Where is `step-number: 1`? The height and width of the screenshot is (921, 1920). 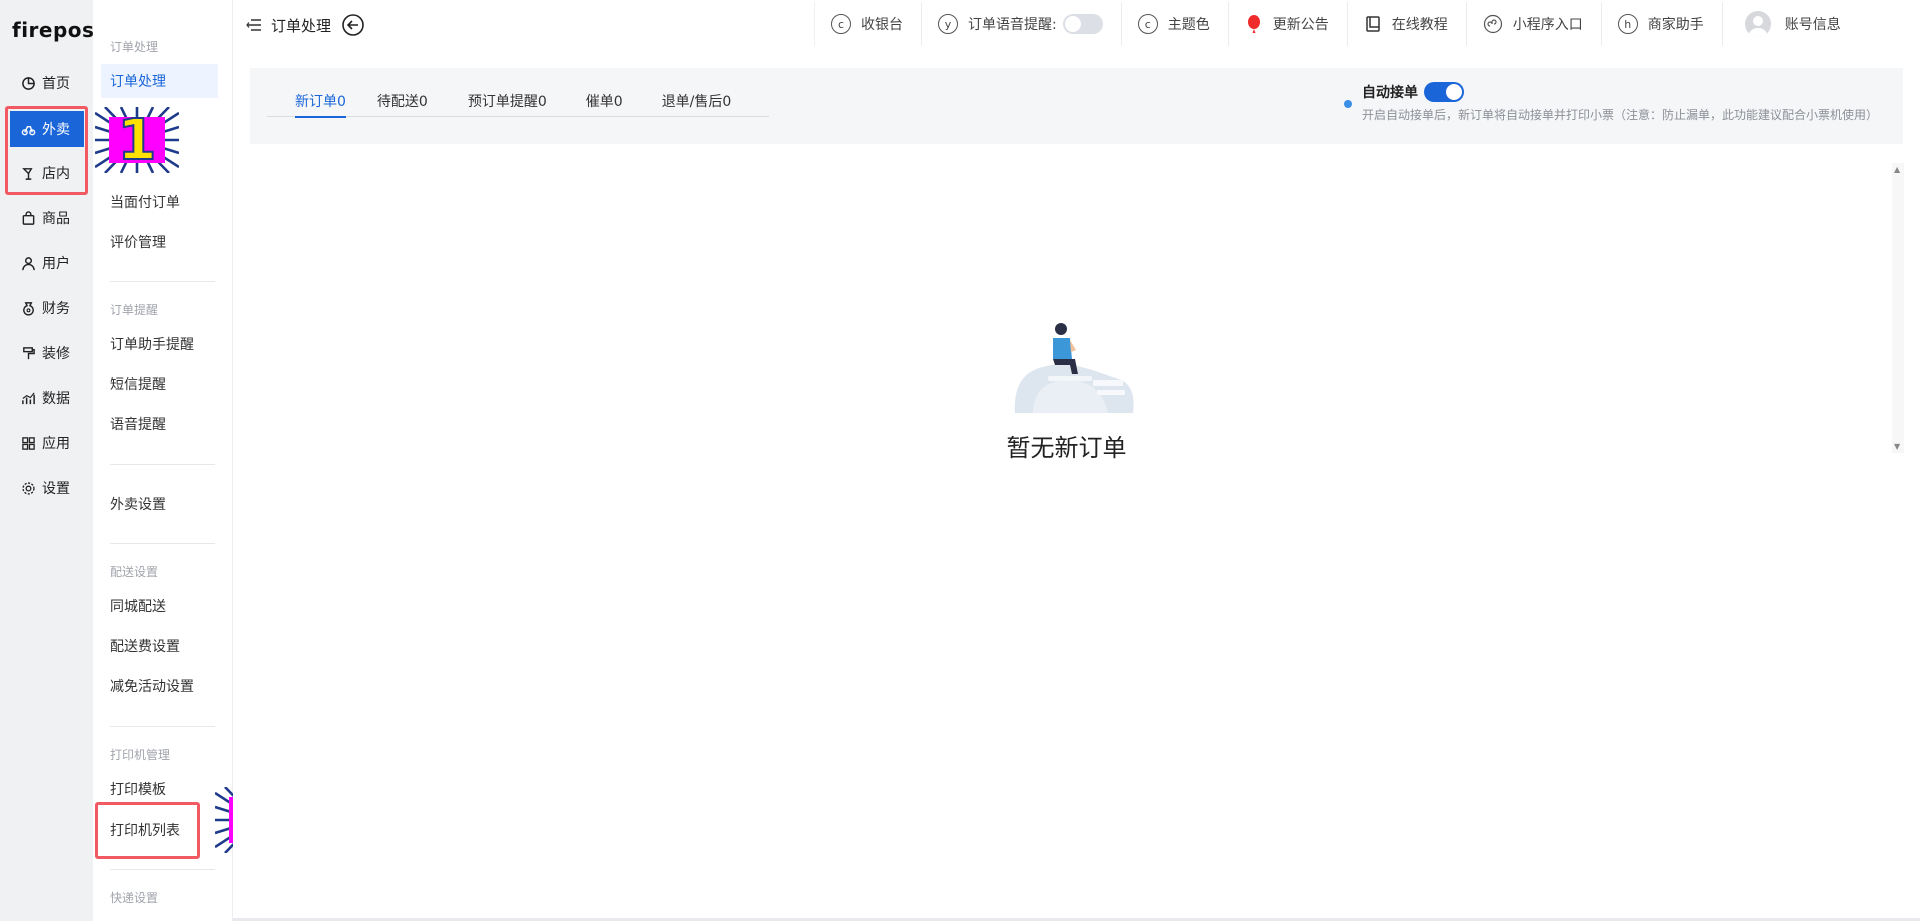 step-number: 1 is located at coordinates (137, 140).